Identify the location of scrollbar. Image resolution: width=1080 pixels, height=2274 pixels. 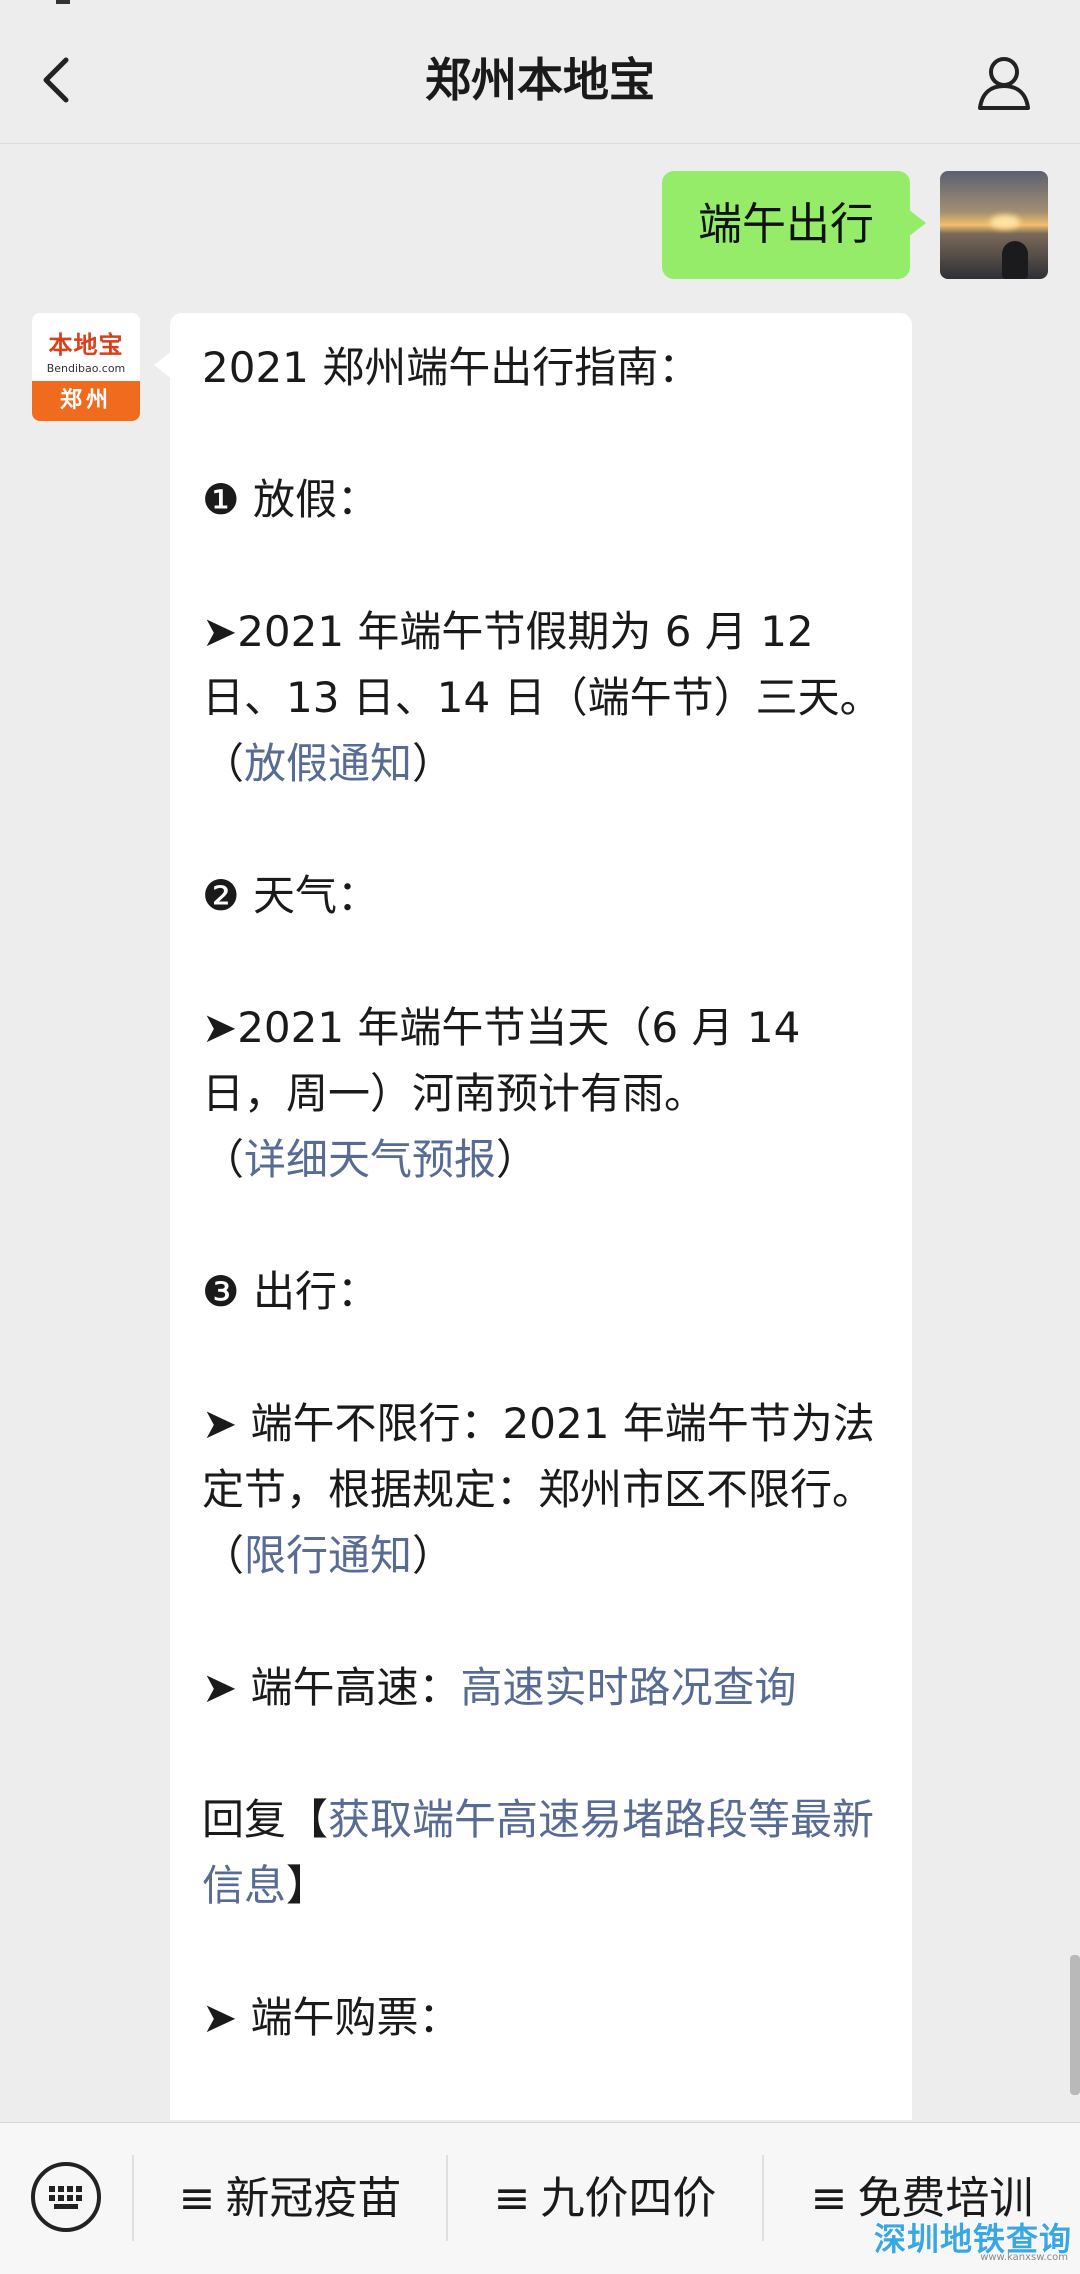
(1075, 2025).